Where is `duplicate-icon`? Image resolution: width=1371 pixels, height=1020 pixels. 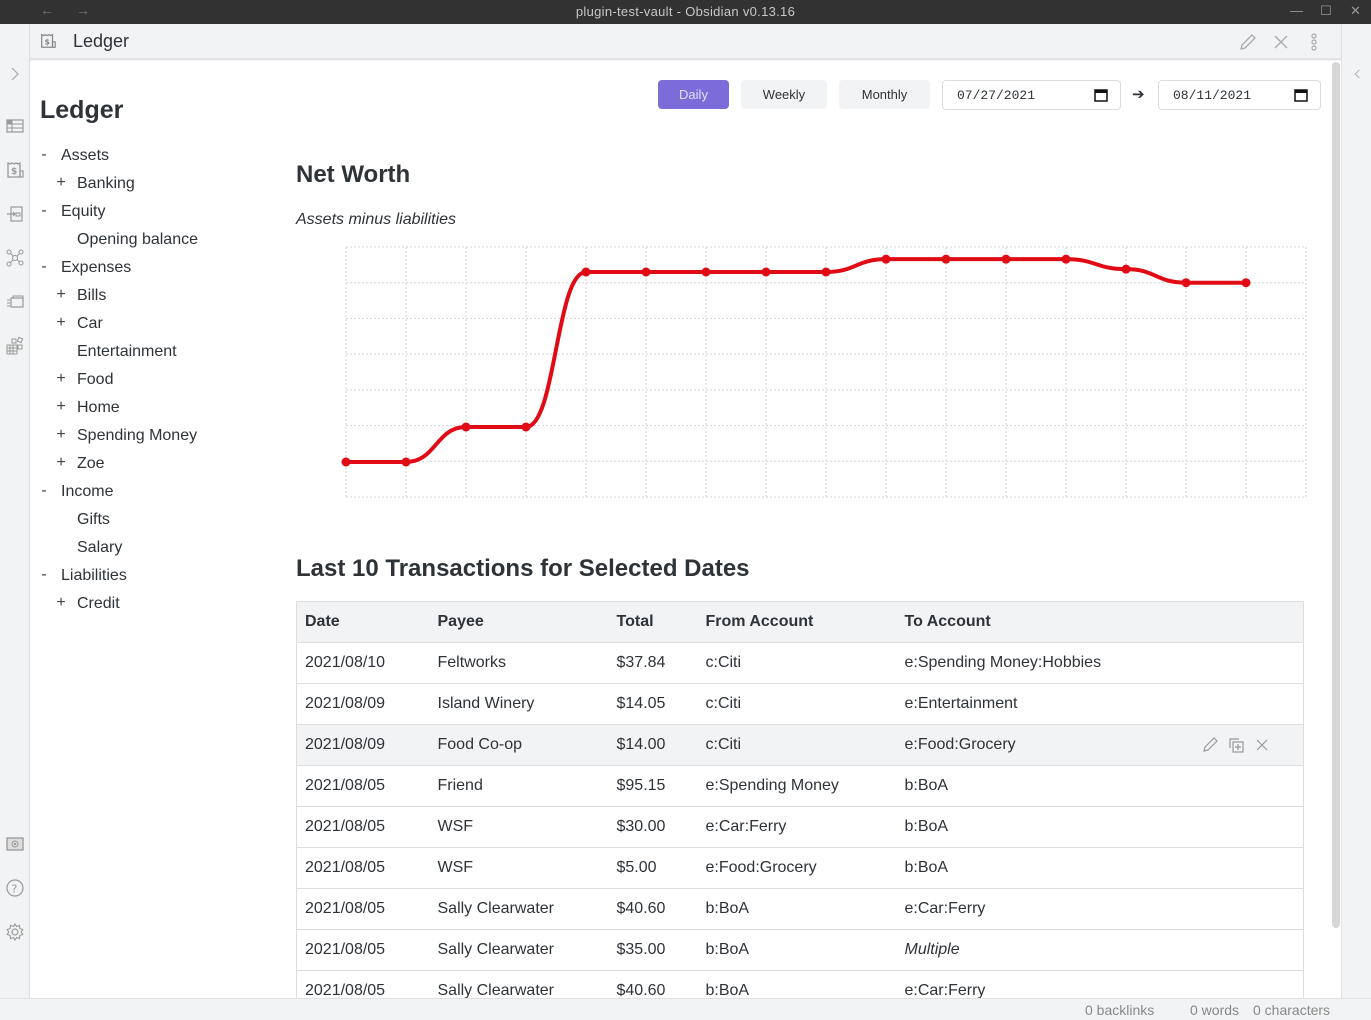
duplicate-icon is located at coordinates (1236, 745).